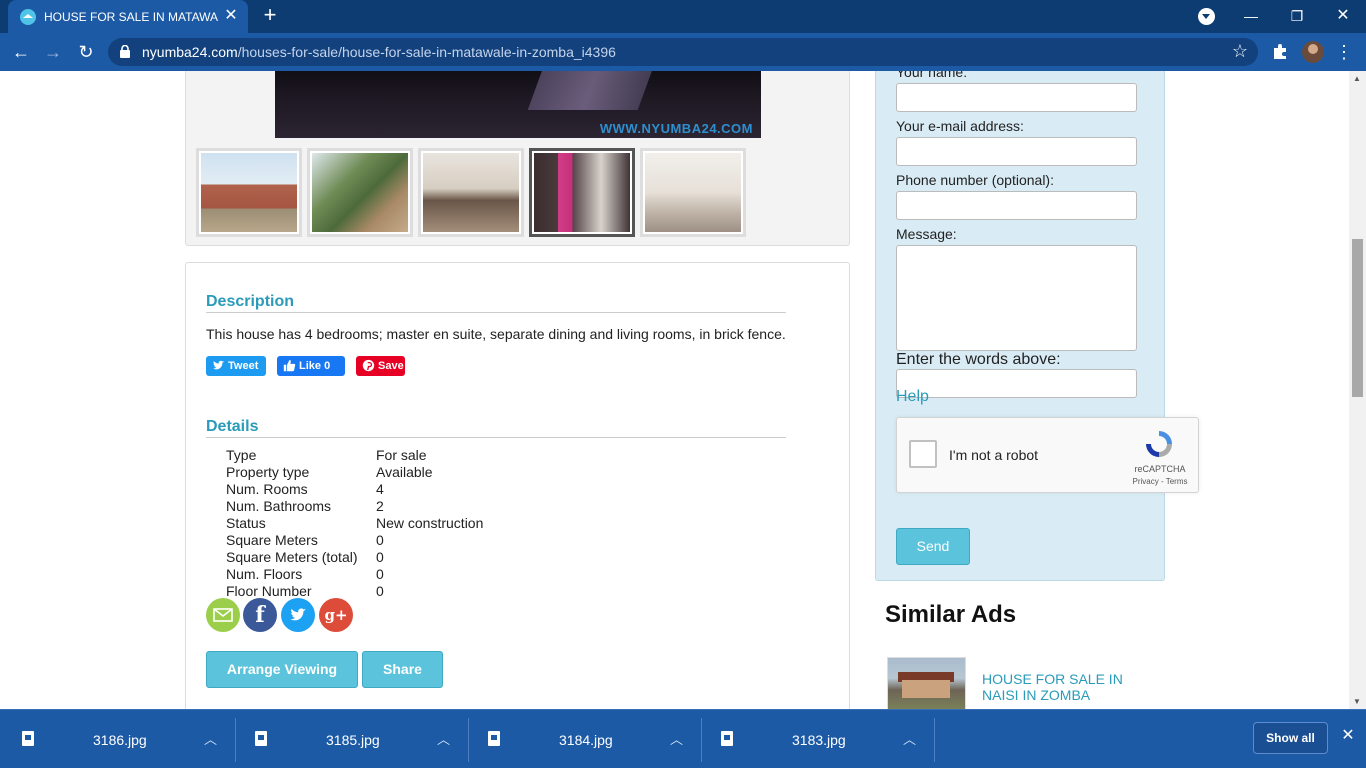  I want to click on name-label: Your name:, so click(932, 75).